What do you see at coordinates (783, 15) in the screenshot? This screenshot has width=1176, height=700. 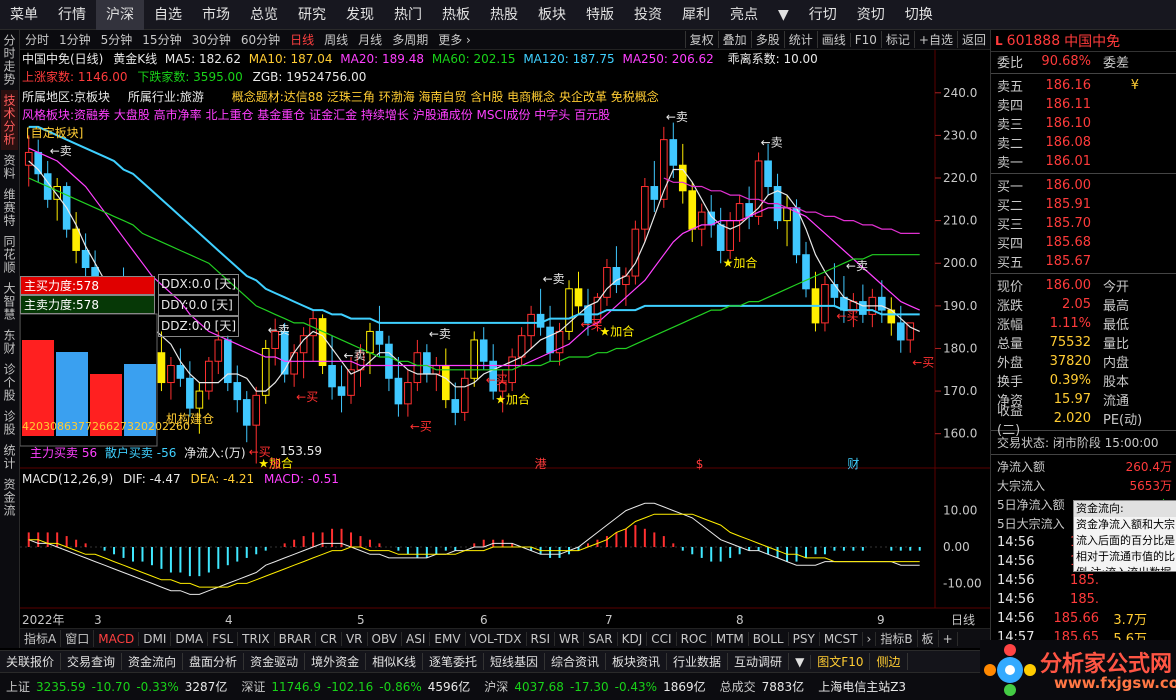 I see `topnav-item-16: ▼` at bounding box center [783, 15].